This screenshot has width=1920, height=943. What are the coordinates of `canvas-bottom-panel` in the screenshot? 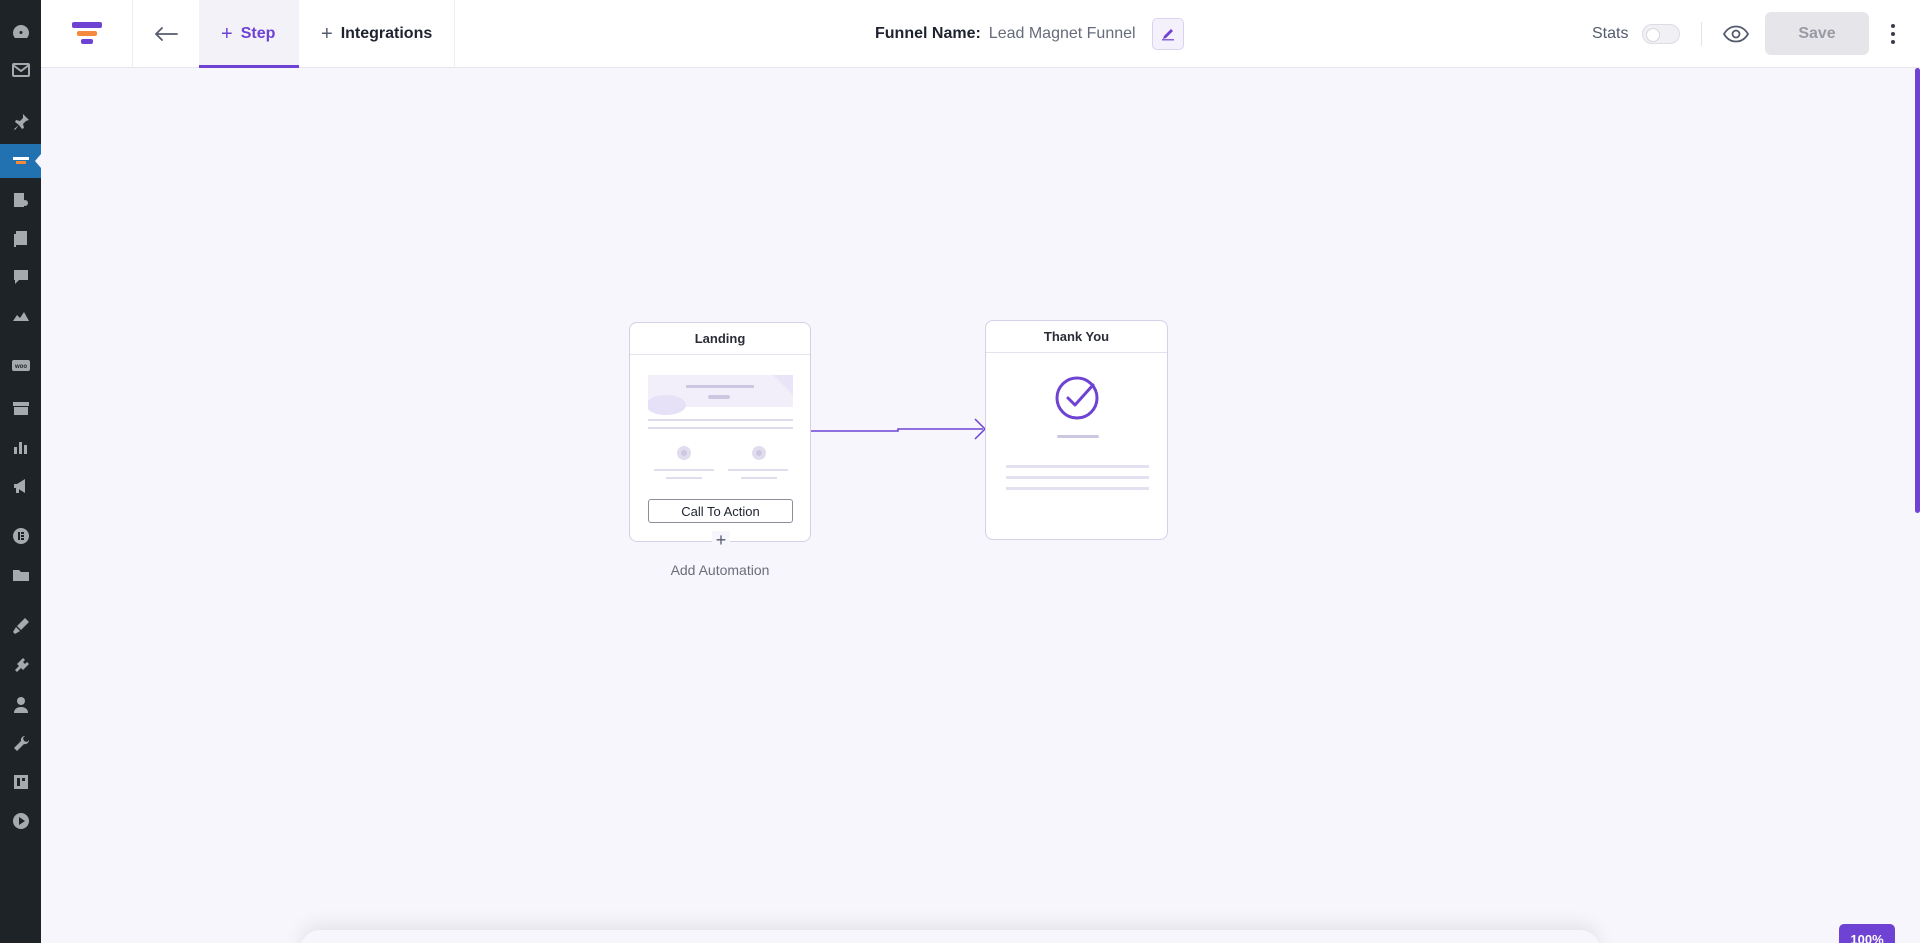 It's located at (950, 936).